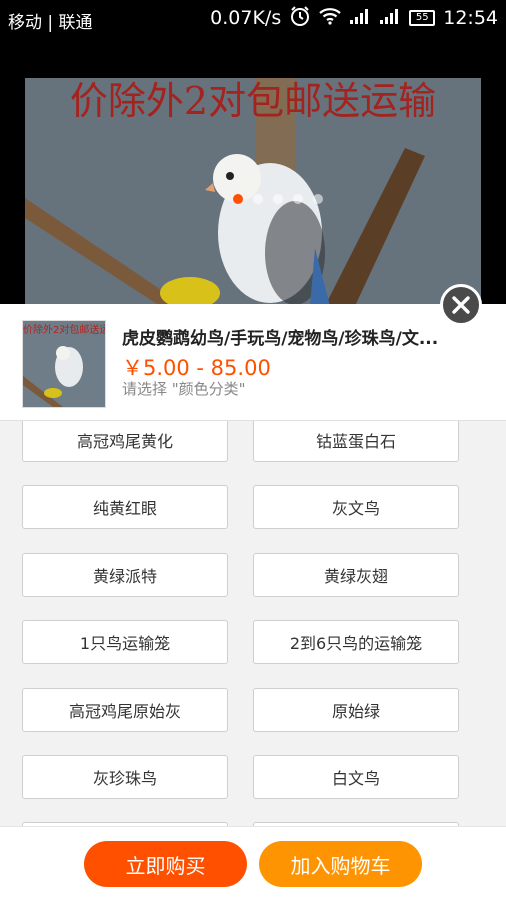 Image resolution: width=506 pixels, height=901 pixels. Describe the element at coordinates (246, 18) in the screenshot. I see `network-speed: 0.07K/s` at that location.